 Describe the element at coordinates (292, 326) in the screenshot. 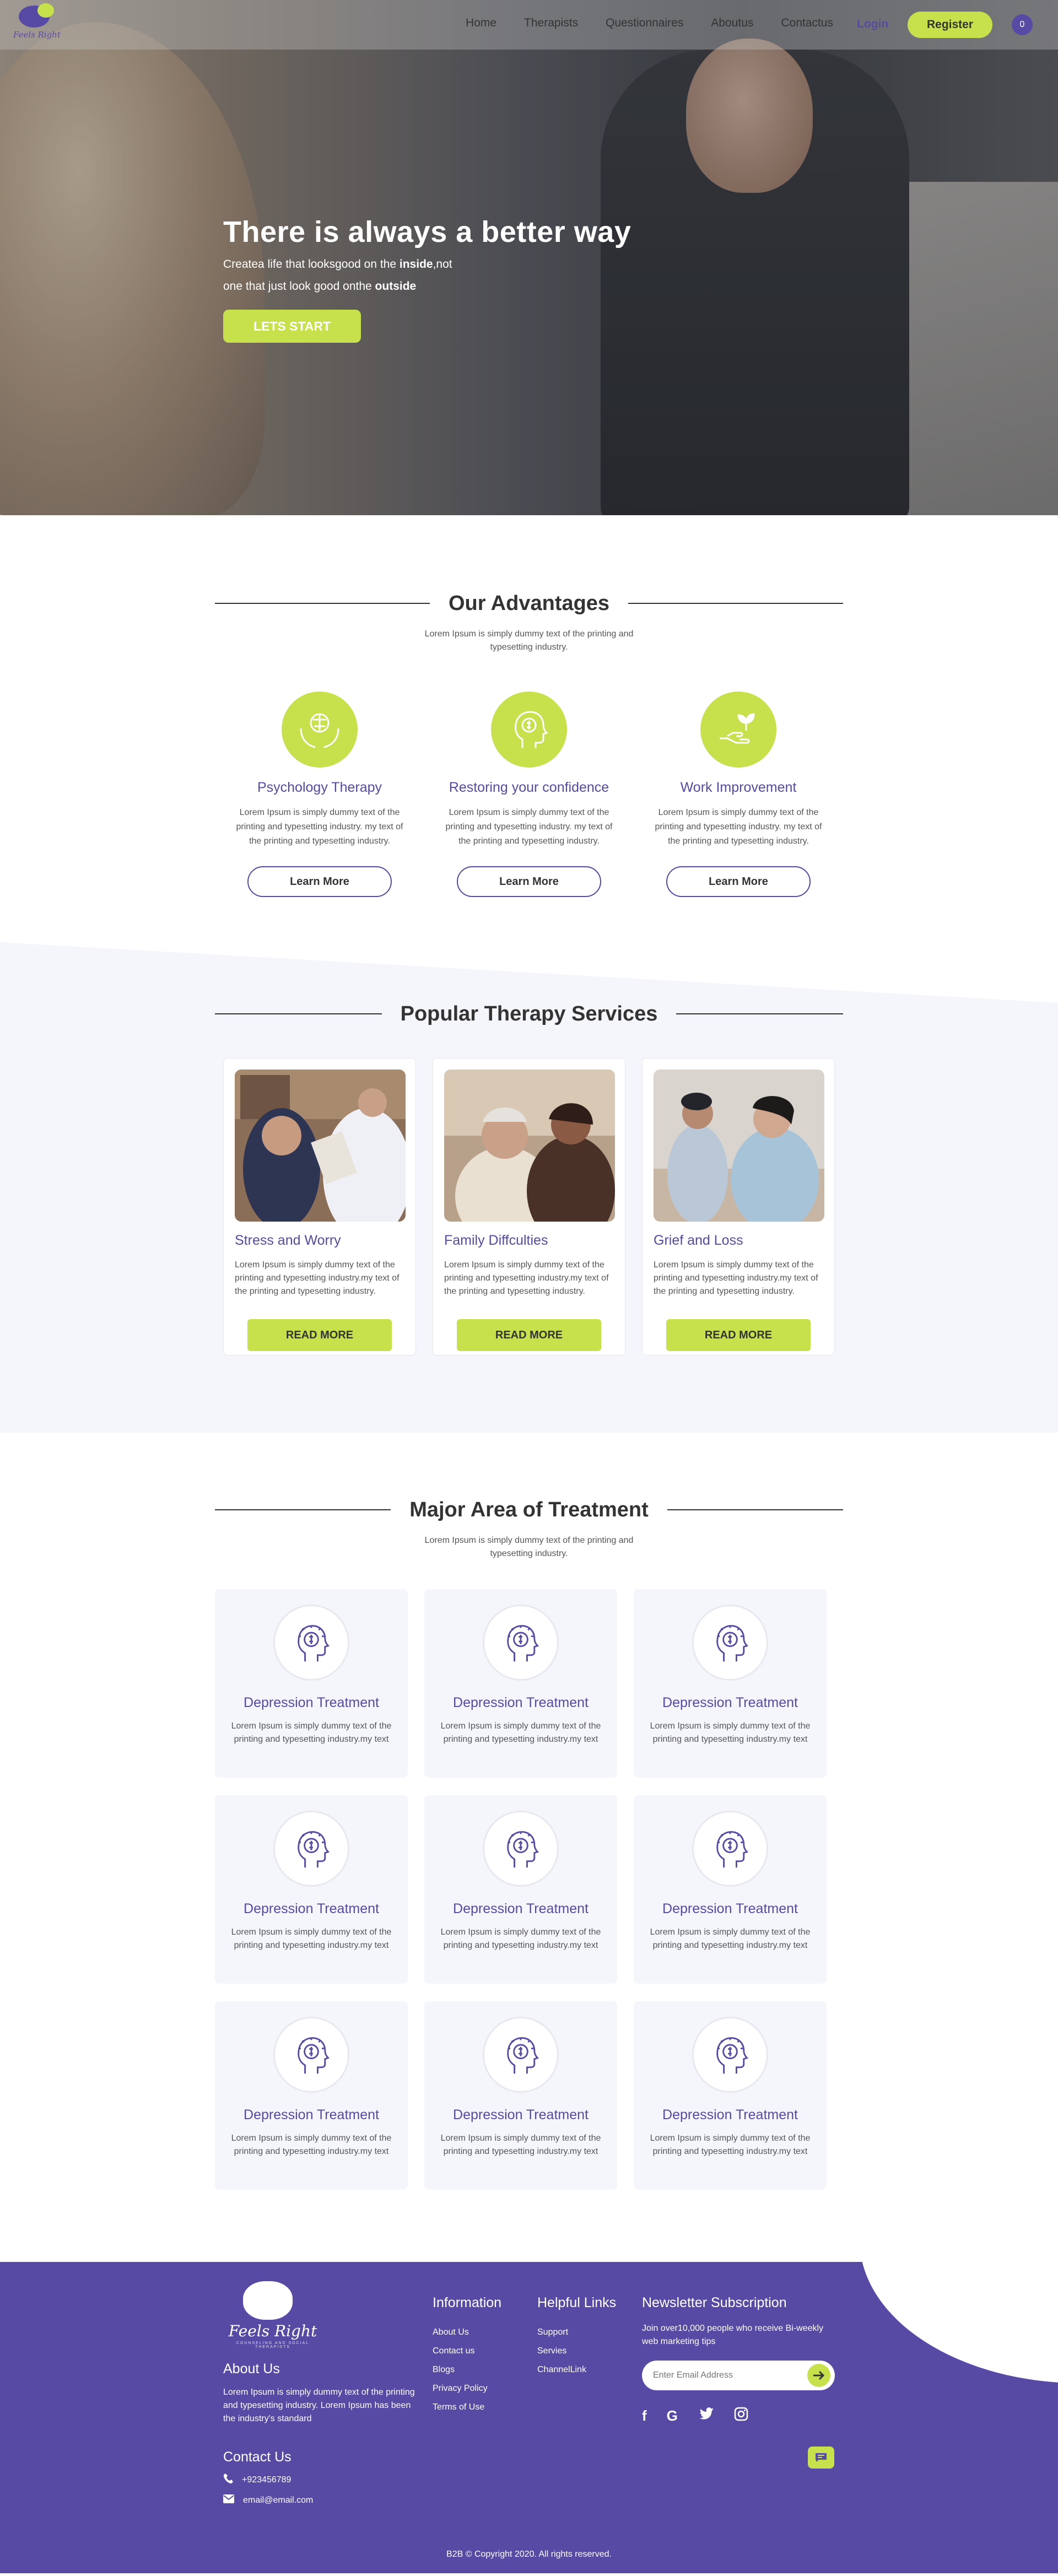

I see `lets-start-button: LETS START` at that location.